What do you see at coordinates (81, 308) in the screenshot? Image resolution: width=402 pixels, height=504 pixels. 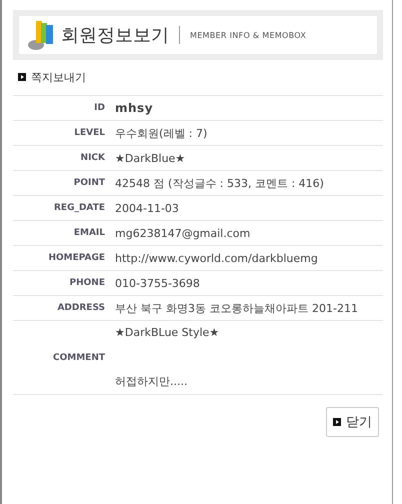 I see `field-label: ADDRESS` at bounding box center [81, 308].